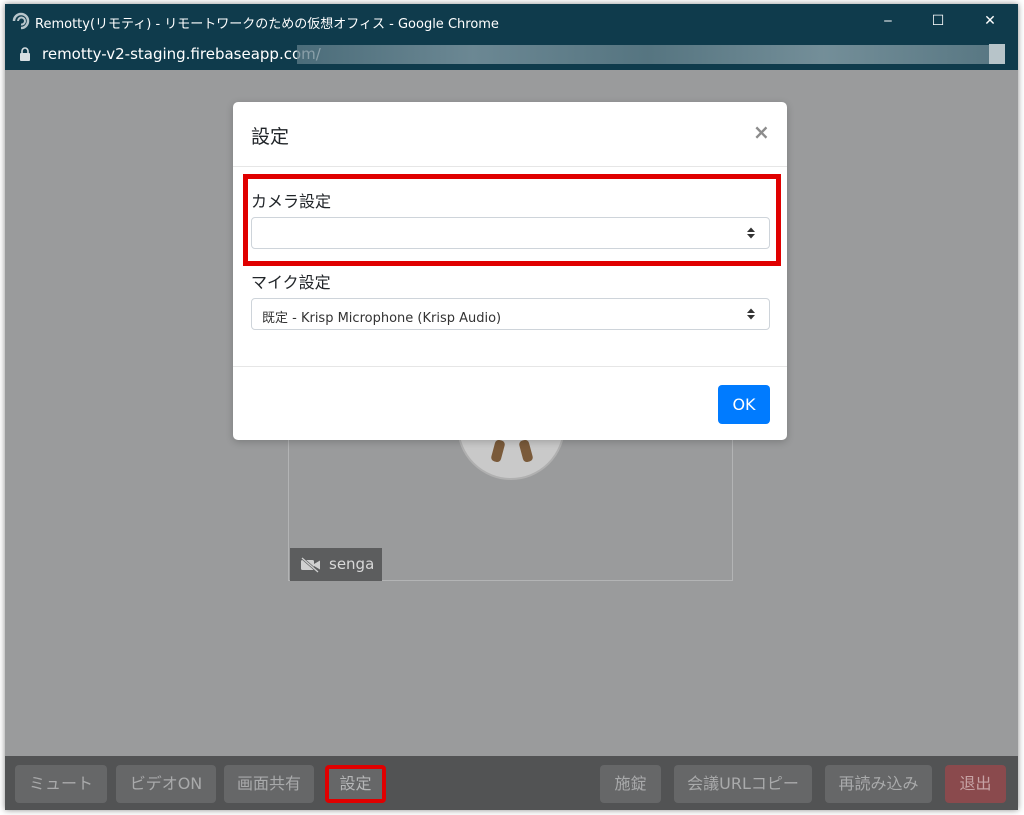 The height and width of the screenshot is (815, 1024). Describe the element at coordinates (975, 784) in the screenshot. I see `exit-button: 退出` at that location.